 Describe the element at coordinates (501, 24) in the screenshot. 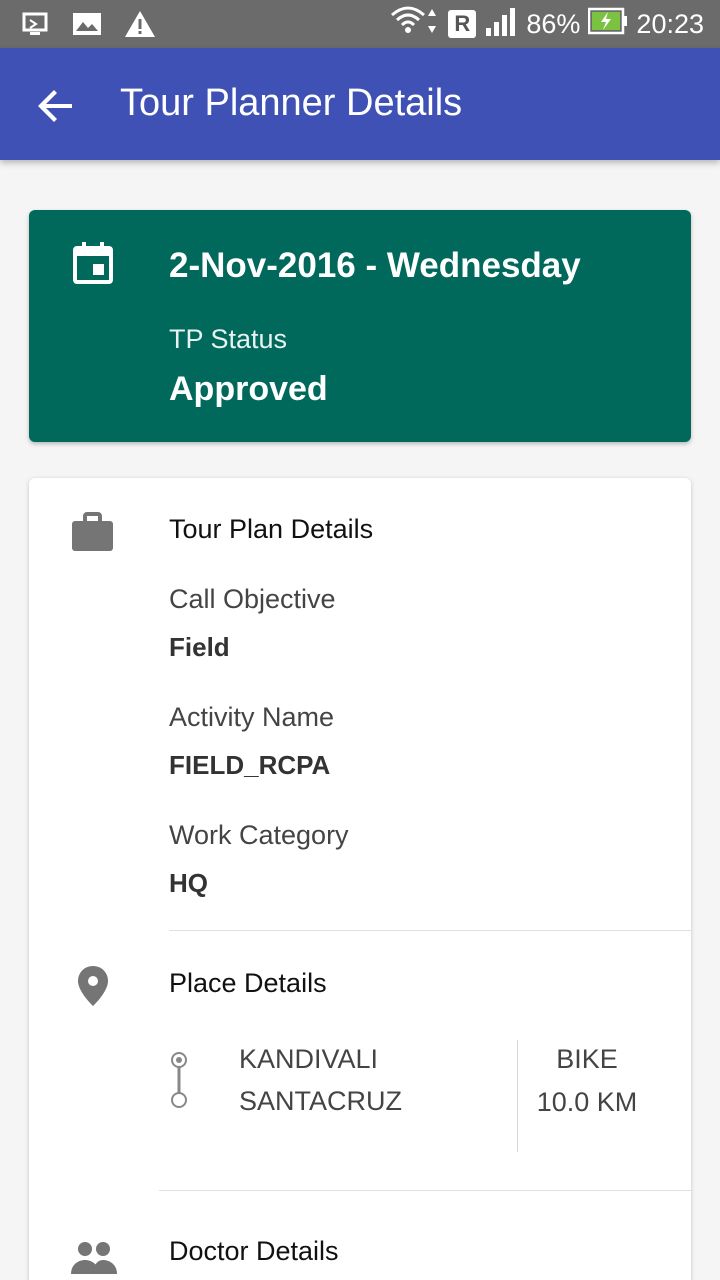

I see `signal-icon` at that location.